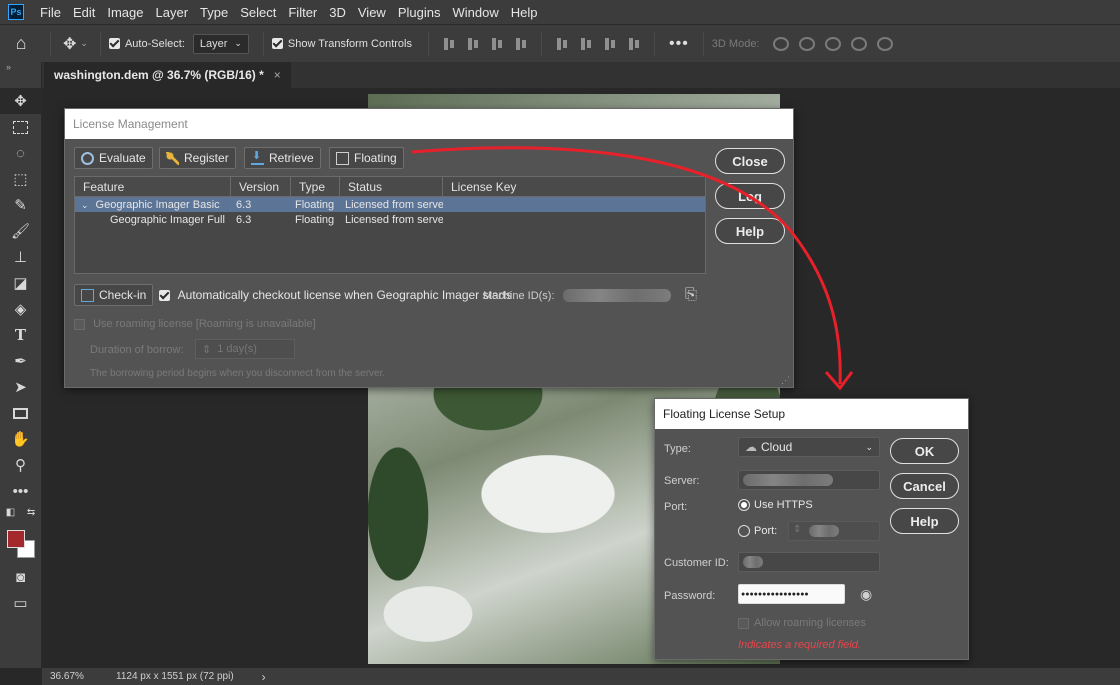  Describe the element at coordinates (113, 158) in the screenshot. I see `evaluate-button: Evaluate` at that location.